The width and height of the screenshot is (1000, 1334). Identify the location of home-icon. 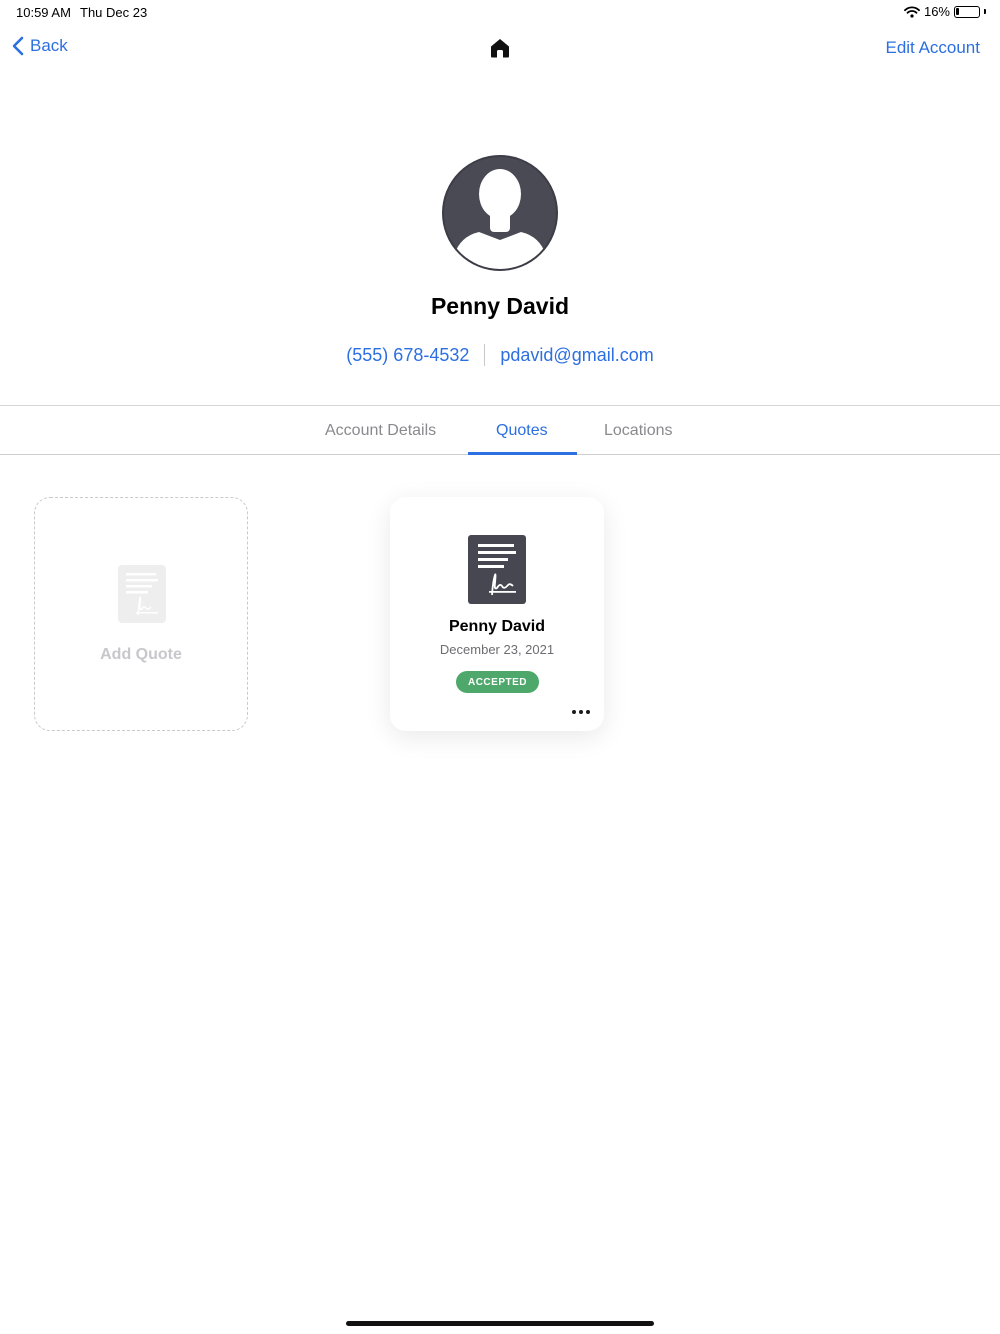
(500, 48).